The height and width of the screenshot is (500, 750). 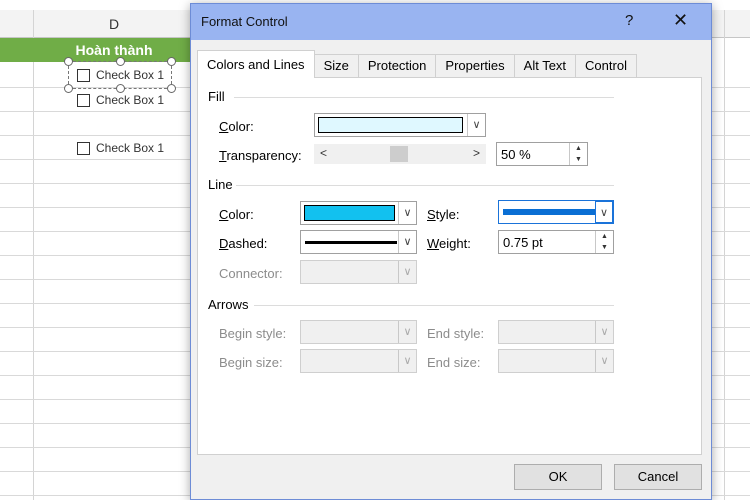 What do you see at coordinates (323, 153) in the screenshot?
I see `chevron-left-icon: <` at bounding box center [323, 153].